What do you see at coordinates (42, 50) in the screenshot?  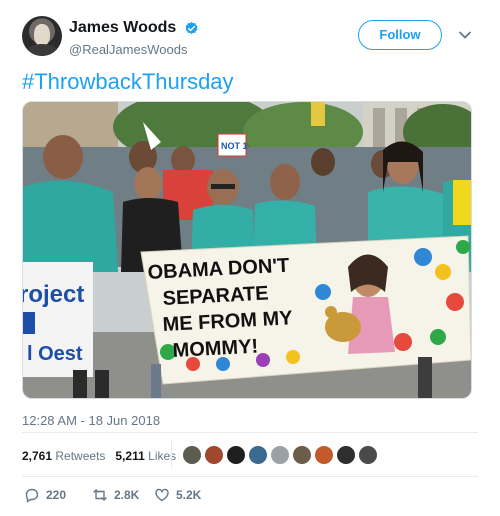 I see `avatar-shoulders` at bounding box center [42, 50].